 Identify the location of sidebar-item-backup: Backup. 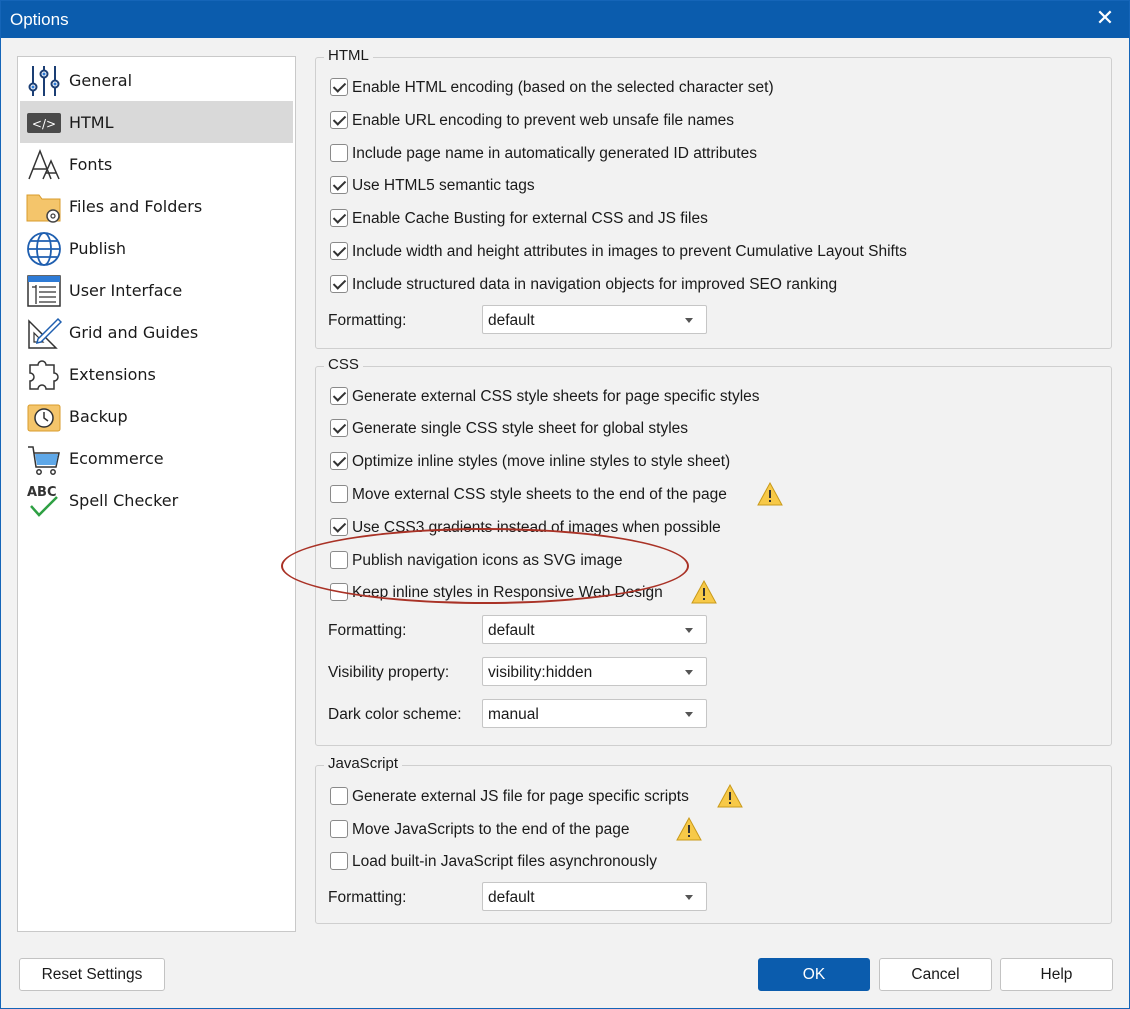
(156, 416).